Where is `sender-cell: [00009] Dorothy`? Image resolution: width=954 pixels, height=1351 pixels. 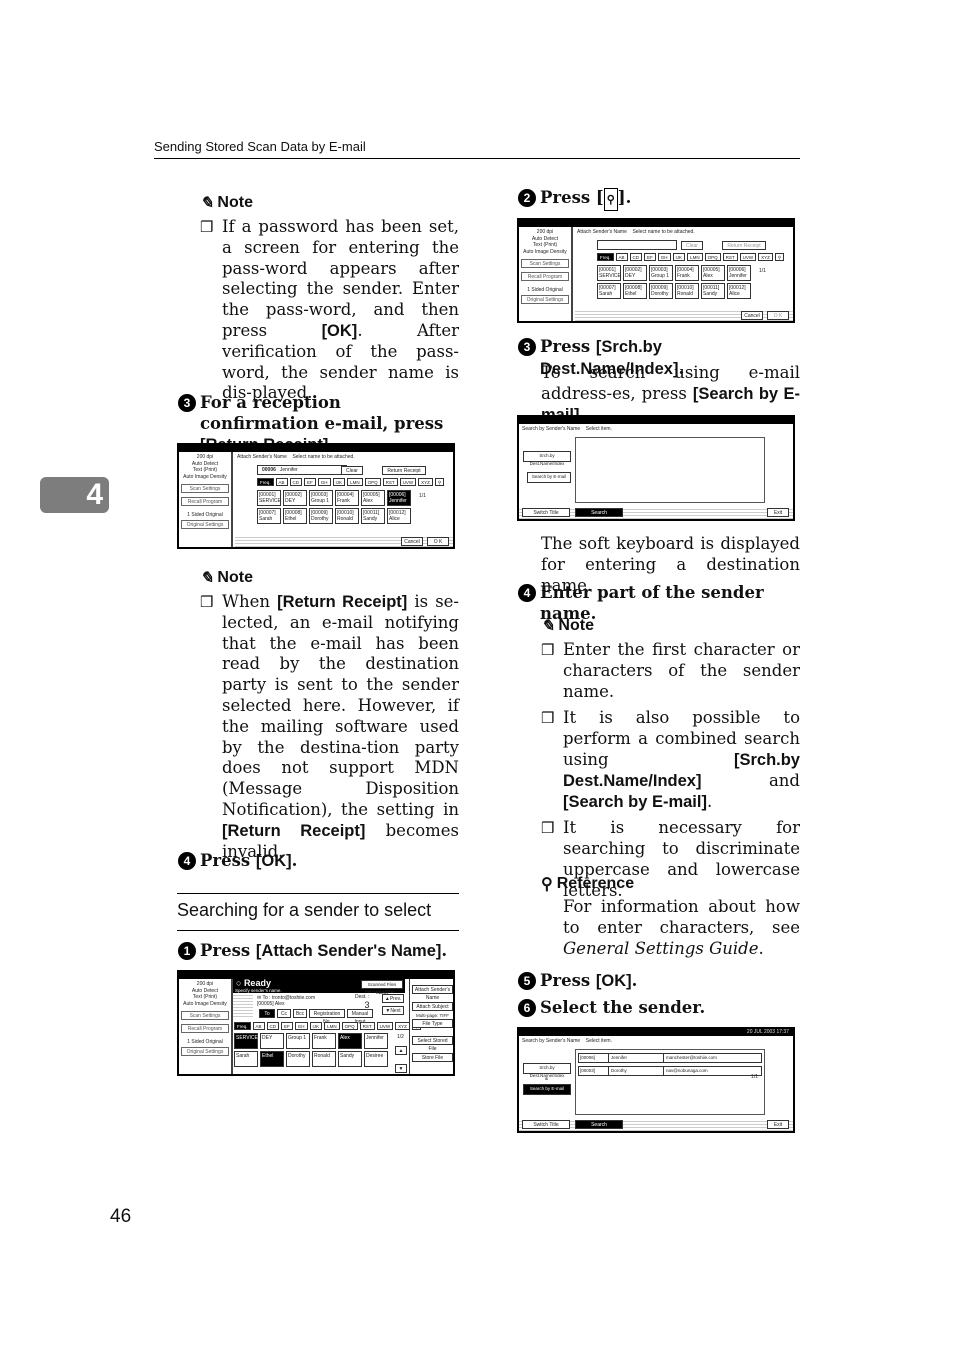 sender-cell: [00009] Dorothy is located at coordinates (661, 291).